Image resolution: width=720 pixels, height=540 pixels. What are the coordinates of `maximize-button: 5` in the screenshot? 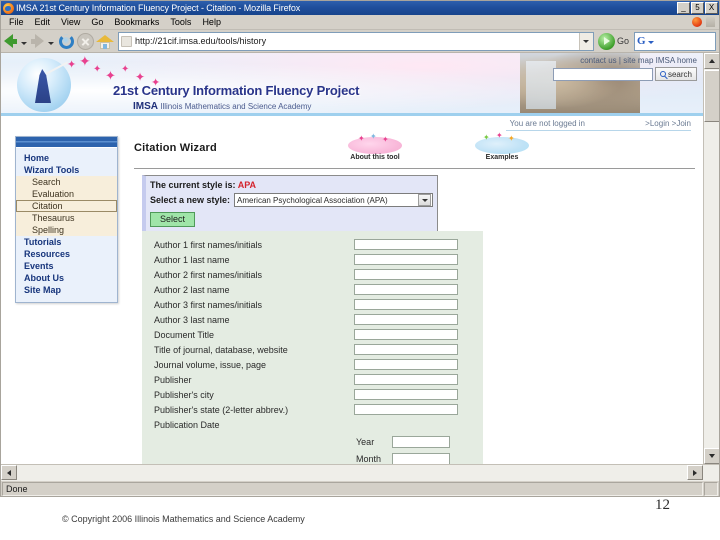 It's located at (697, 8).